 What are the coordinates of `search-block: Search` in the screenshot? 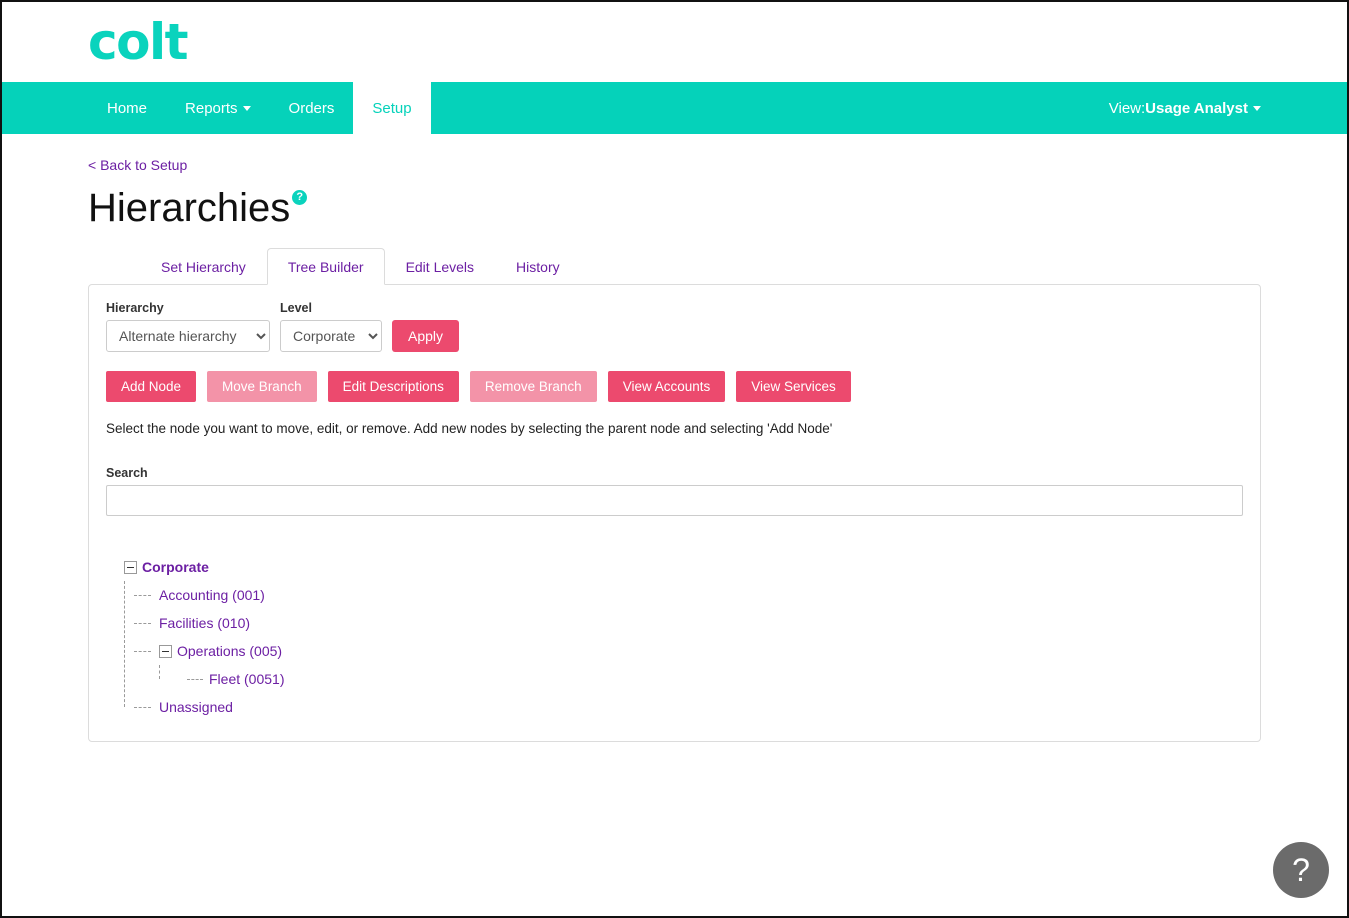 It's located at (674, 491).